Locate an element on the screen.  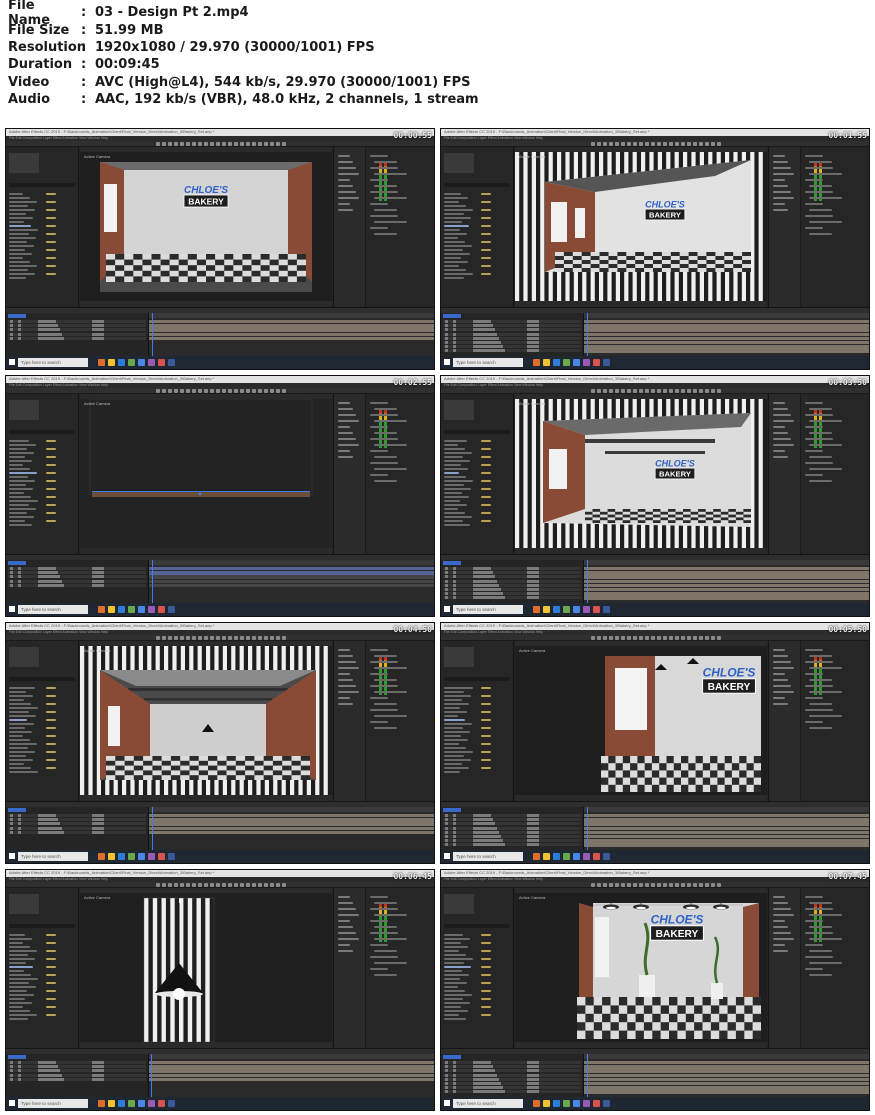
project-search-field is located at coordinates (42, 926).